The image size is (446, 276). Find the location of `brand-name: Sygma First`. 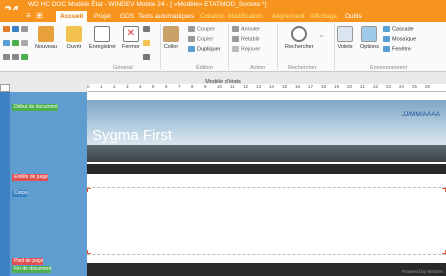

brand-name: Sygma First is located at coordinates (132, 135).